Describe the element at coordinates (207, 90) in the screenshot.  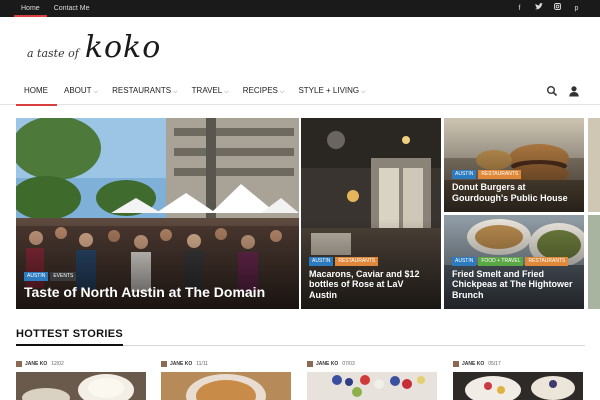
I see `nav-item-label: TRAVEL` at that location.